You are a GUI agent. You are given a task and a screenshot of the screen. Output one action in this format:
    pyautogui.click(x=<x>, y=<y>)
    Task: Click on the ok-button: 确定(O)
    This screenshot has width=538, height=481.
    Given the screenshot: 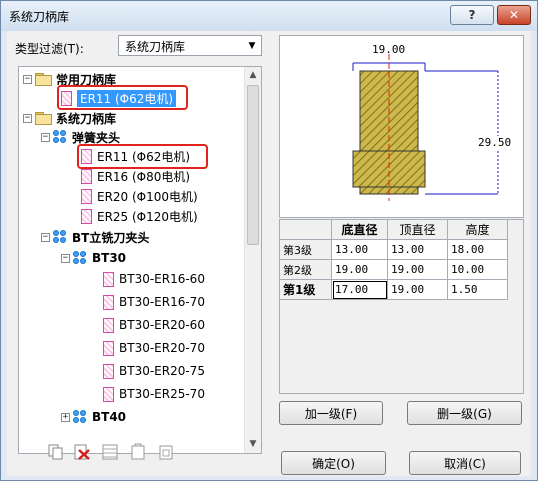 What is the action you would take?
    pyautogui.click(x=333, y=463)
    